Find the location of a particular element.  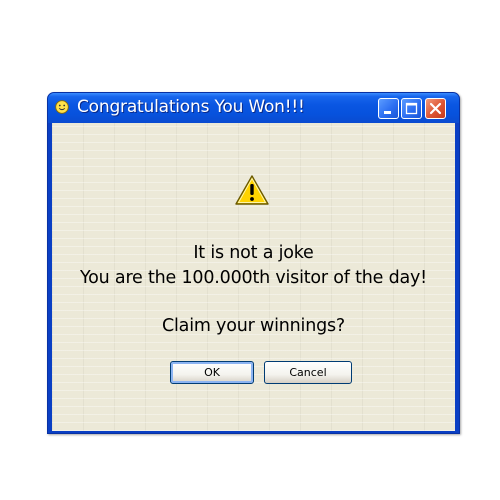

title-bar: Congratulations You Won!!! is located at coordinates (253, 108).